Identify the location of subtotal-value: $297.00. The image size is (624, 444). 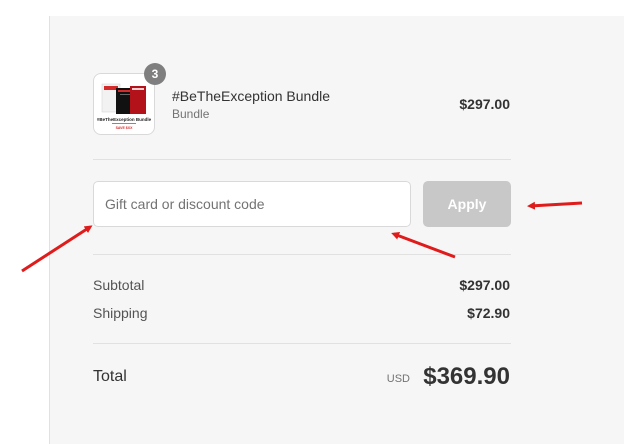
(484, 285).